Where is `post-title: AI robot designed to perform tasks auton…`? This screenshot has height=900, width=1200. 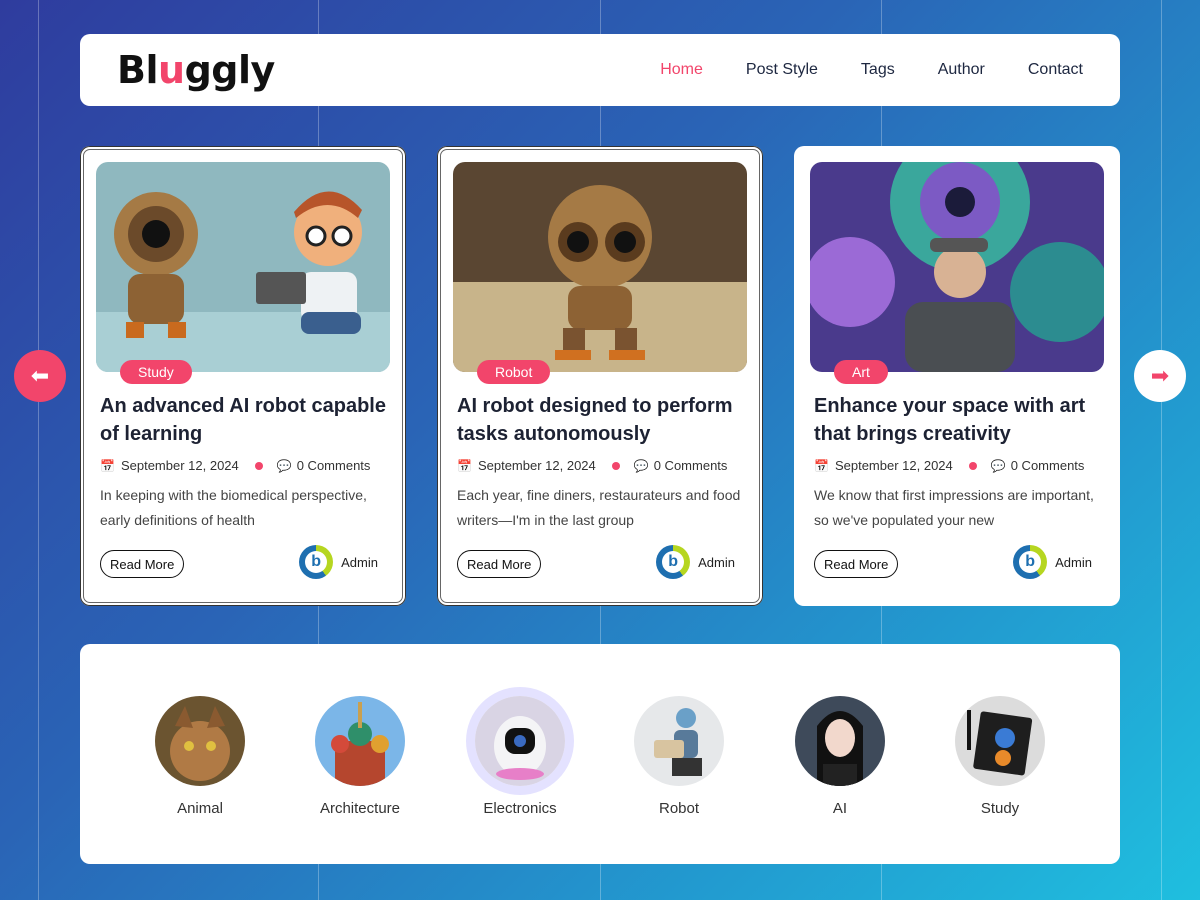 post-title: AI robot designed to perform tasks auton… is located at coordinates (607, 420).